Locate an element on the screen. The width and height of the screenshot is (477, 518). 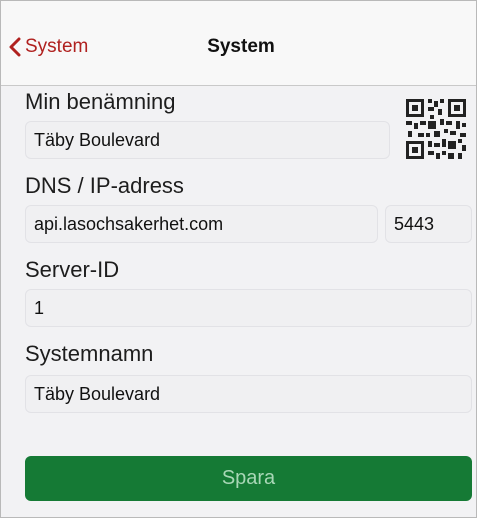
server-id-field: 1 is located at coordinates (248, 308).